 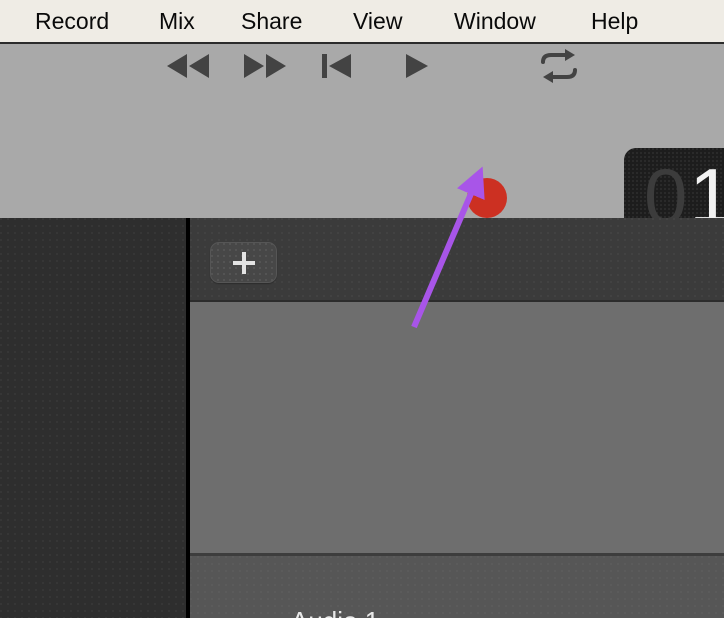 I want to click on menu-item-share: Share, so click(x=271, y=21).